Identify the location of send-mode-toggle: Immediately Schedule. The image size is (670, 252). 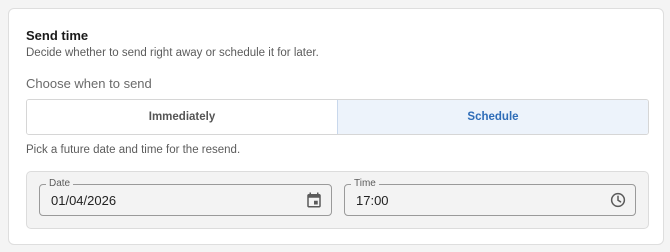
(337, 117).